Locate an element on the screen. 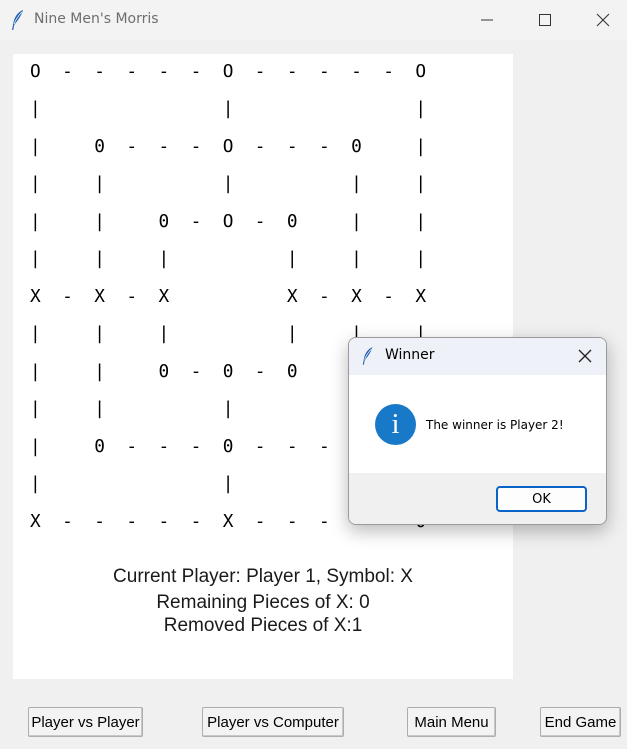 The height and width of the screenshot is (749, 627). removed-pieces-label: Removed Pieces of X:1 is located at coordinates (263, 625).